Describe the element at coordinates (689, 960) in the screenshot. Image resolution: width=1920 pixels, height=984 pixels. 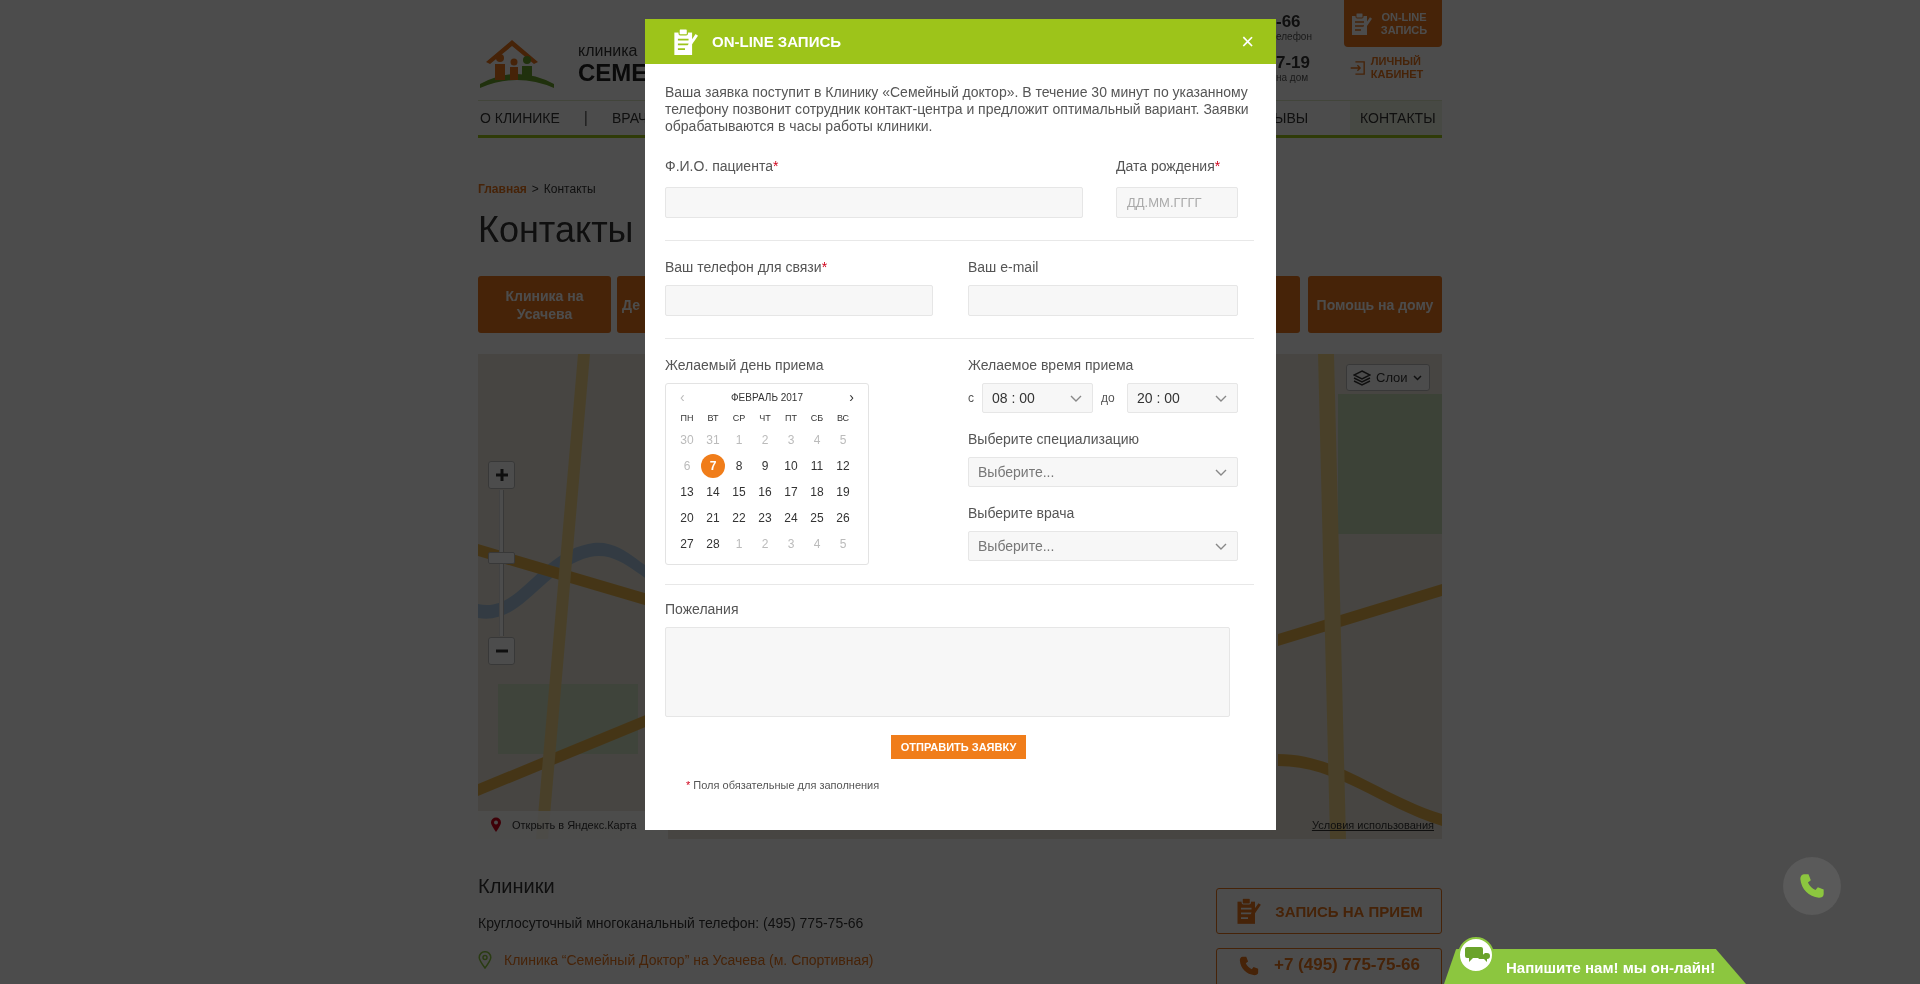
I see `clinic-address-link: Клиника “Семейный Доктор” на Усачева (м. Спортивная)` at that location.